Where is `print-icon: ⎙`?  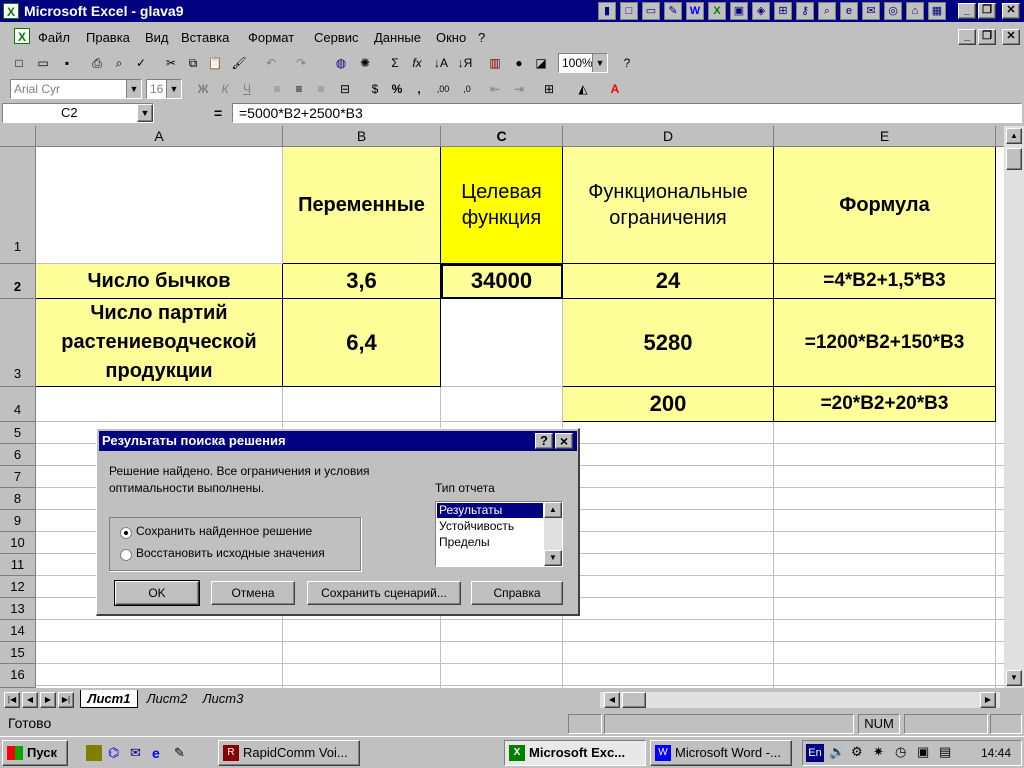
print-icon: ⎙ is located at coordinates (97, 63).